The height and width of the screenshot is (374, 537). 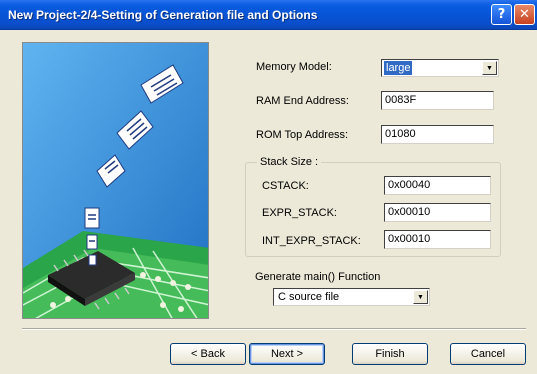 What do you see at coordinates (208, 354) in the screenshot?
I see `back-button: < Back` at bounding box center [208, 354].